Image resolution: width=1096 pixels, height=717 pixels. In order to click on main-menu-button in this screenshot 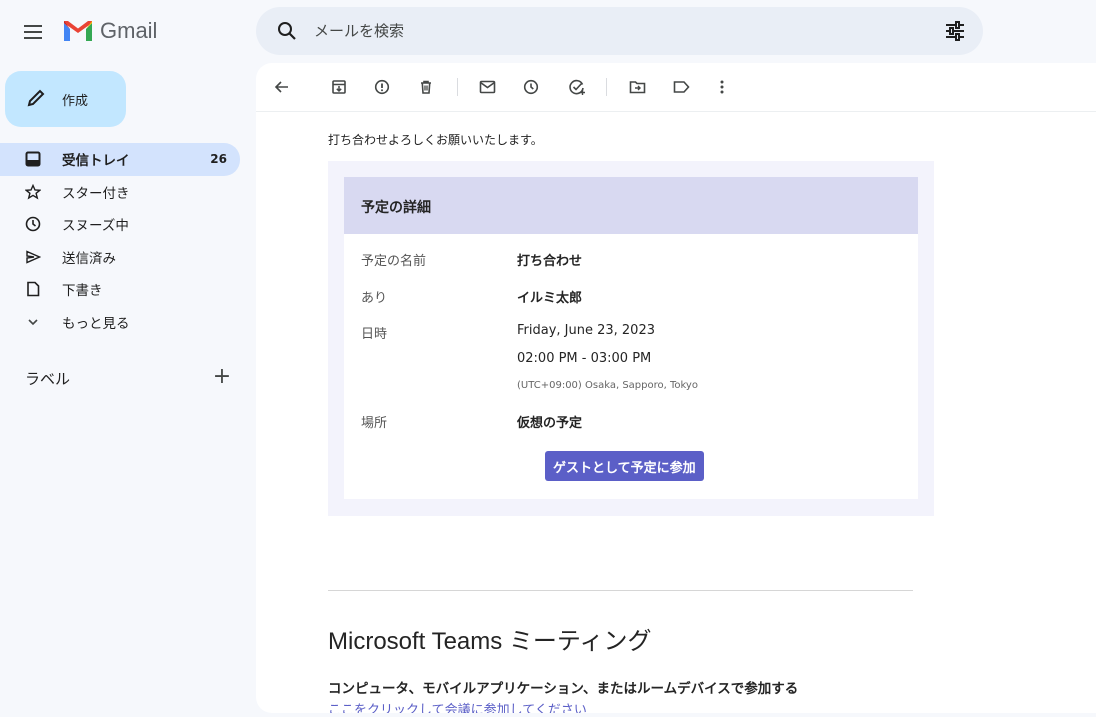, I will do `click(34, 32)`.